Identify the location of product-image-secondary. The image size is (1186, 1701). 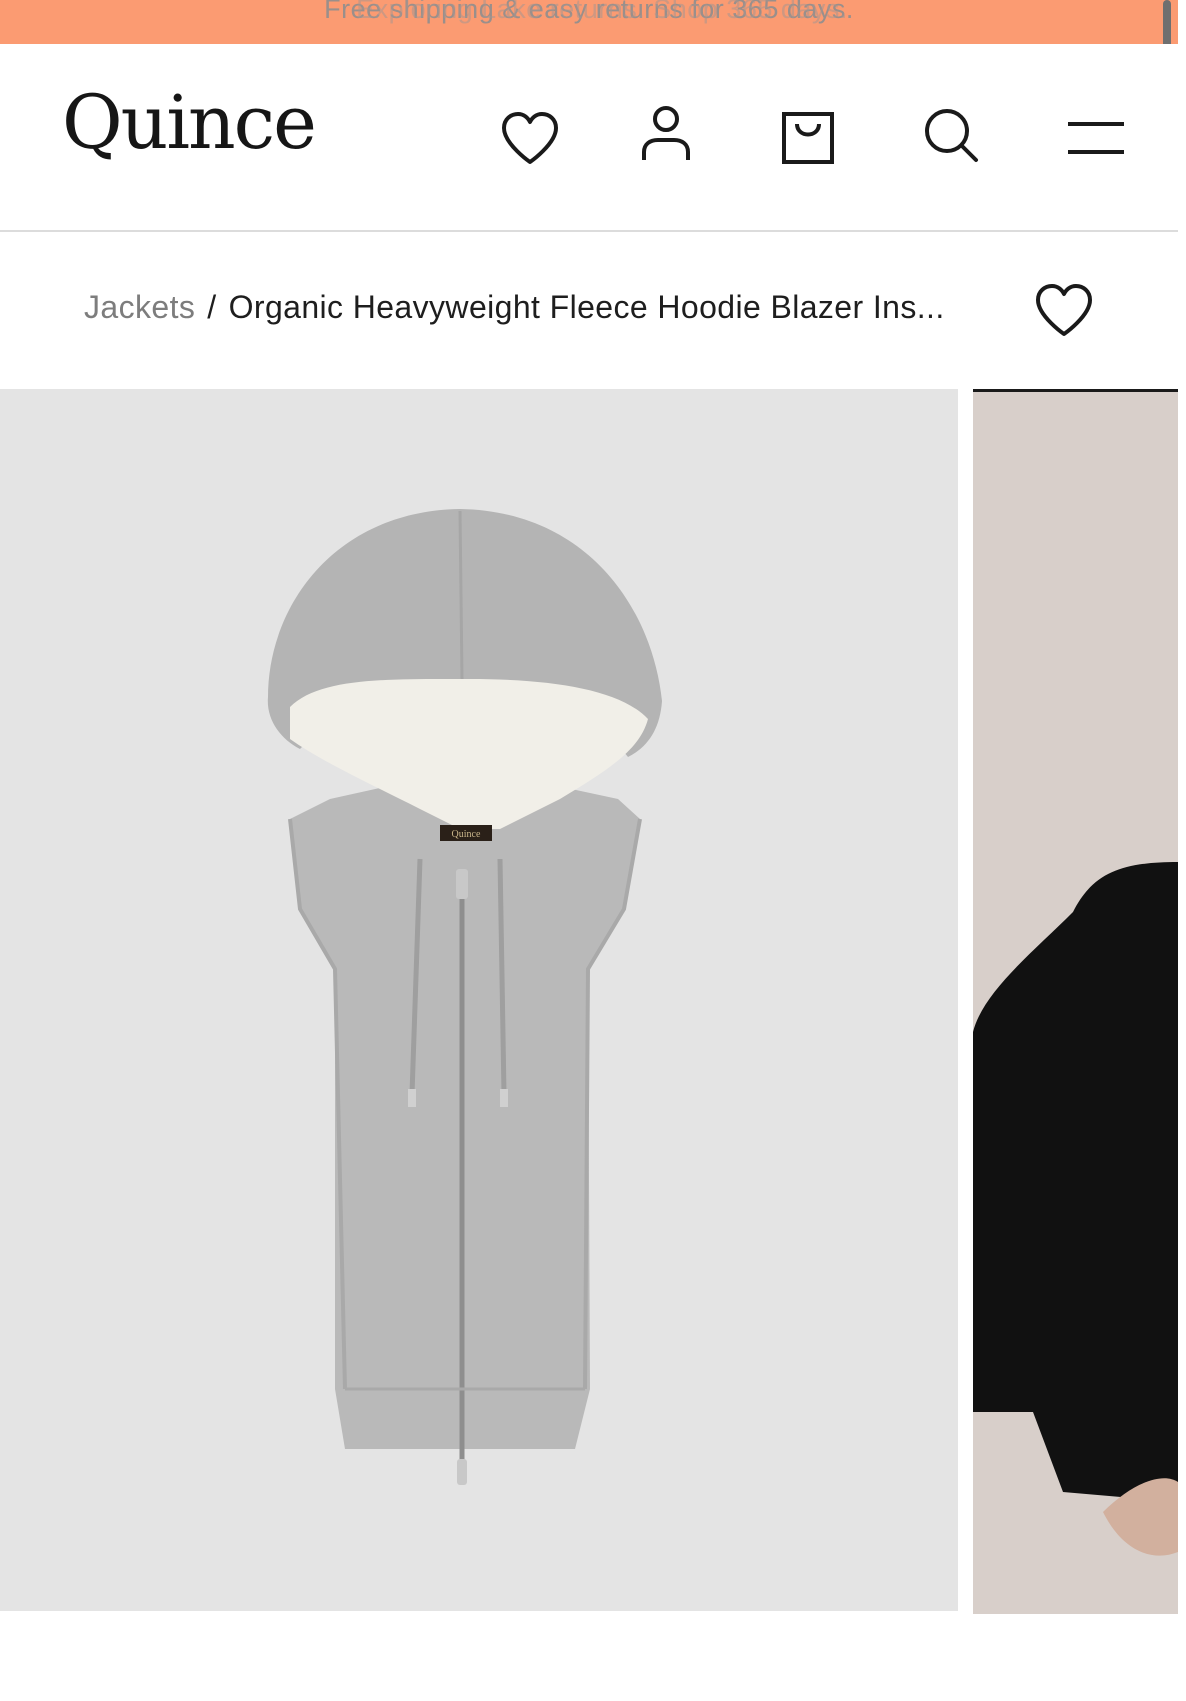
(1075, 1001).